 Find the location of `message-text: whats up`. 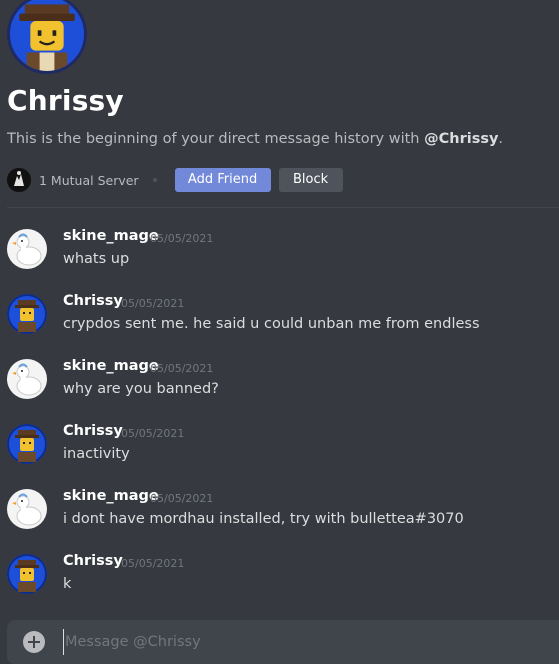

message-text: whats up is located at coordinates (96, 259).